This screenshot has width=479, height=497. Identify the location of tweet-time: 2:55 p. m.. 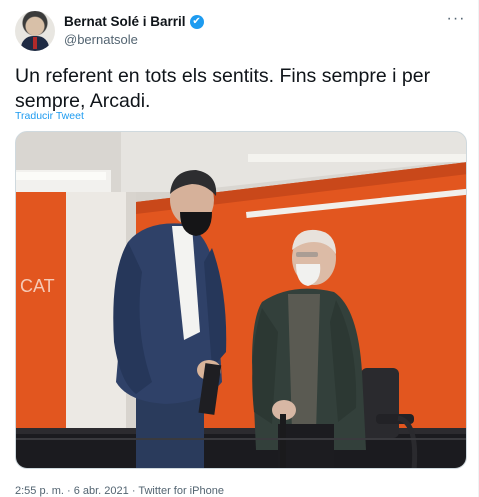
(39, 491).